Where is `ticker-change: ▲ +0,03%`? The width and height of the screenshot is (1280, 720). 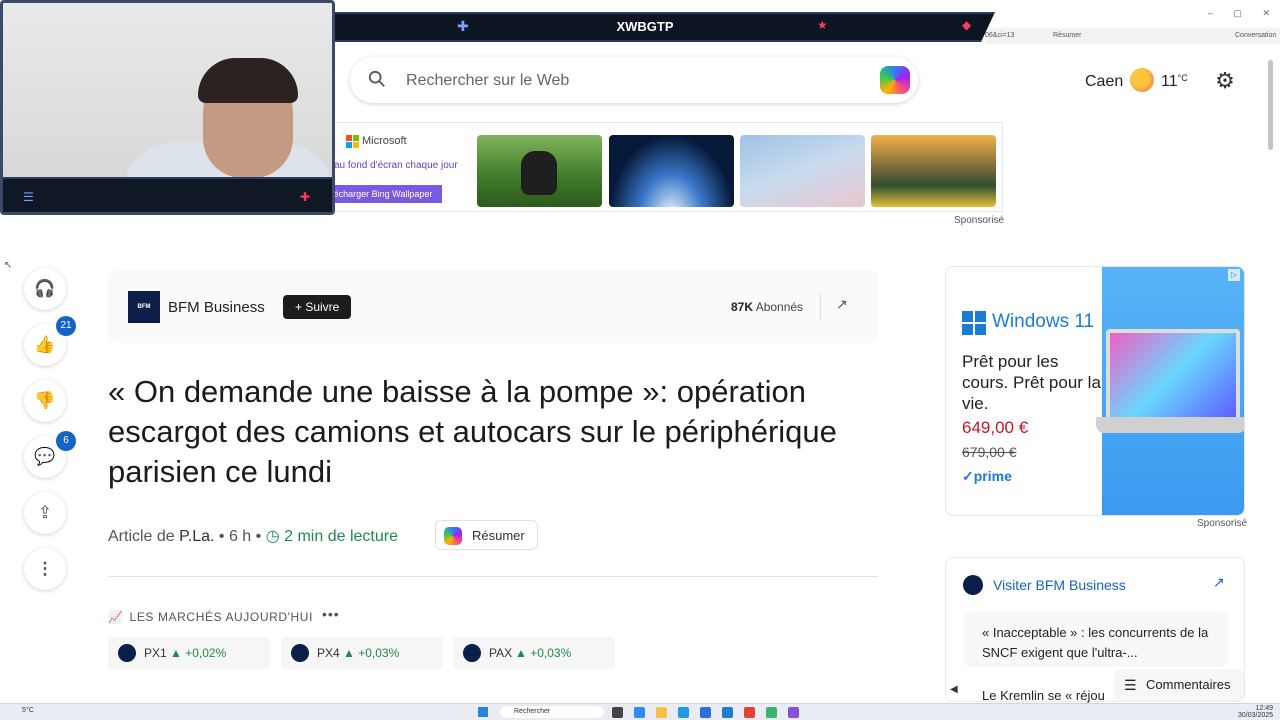 ticker-change: ▲ +0,03% is located at coordinates (371, 653).